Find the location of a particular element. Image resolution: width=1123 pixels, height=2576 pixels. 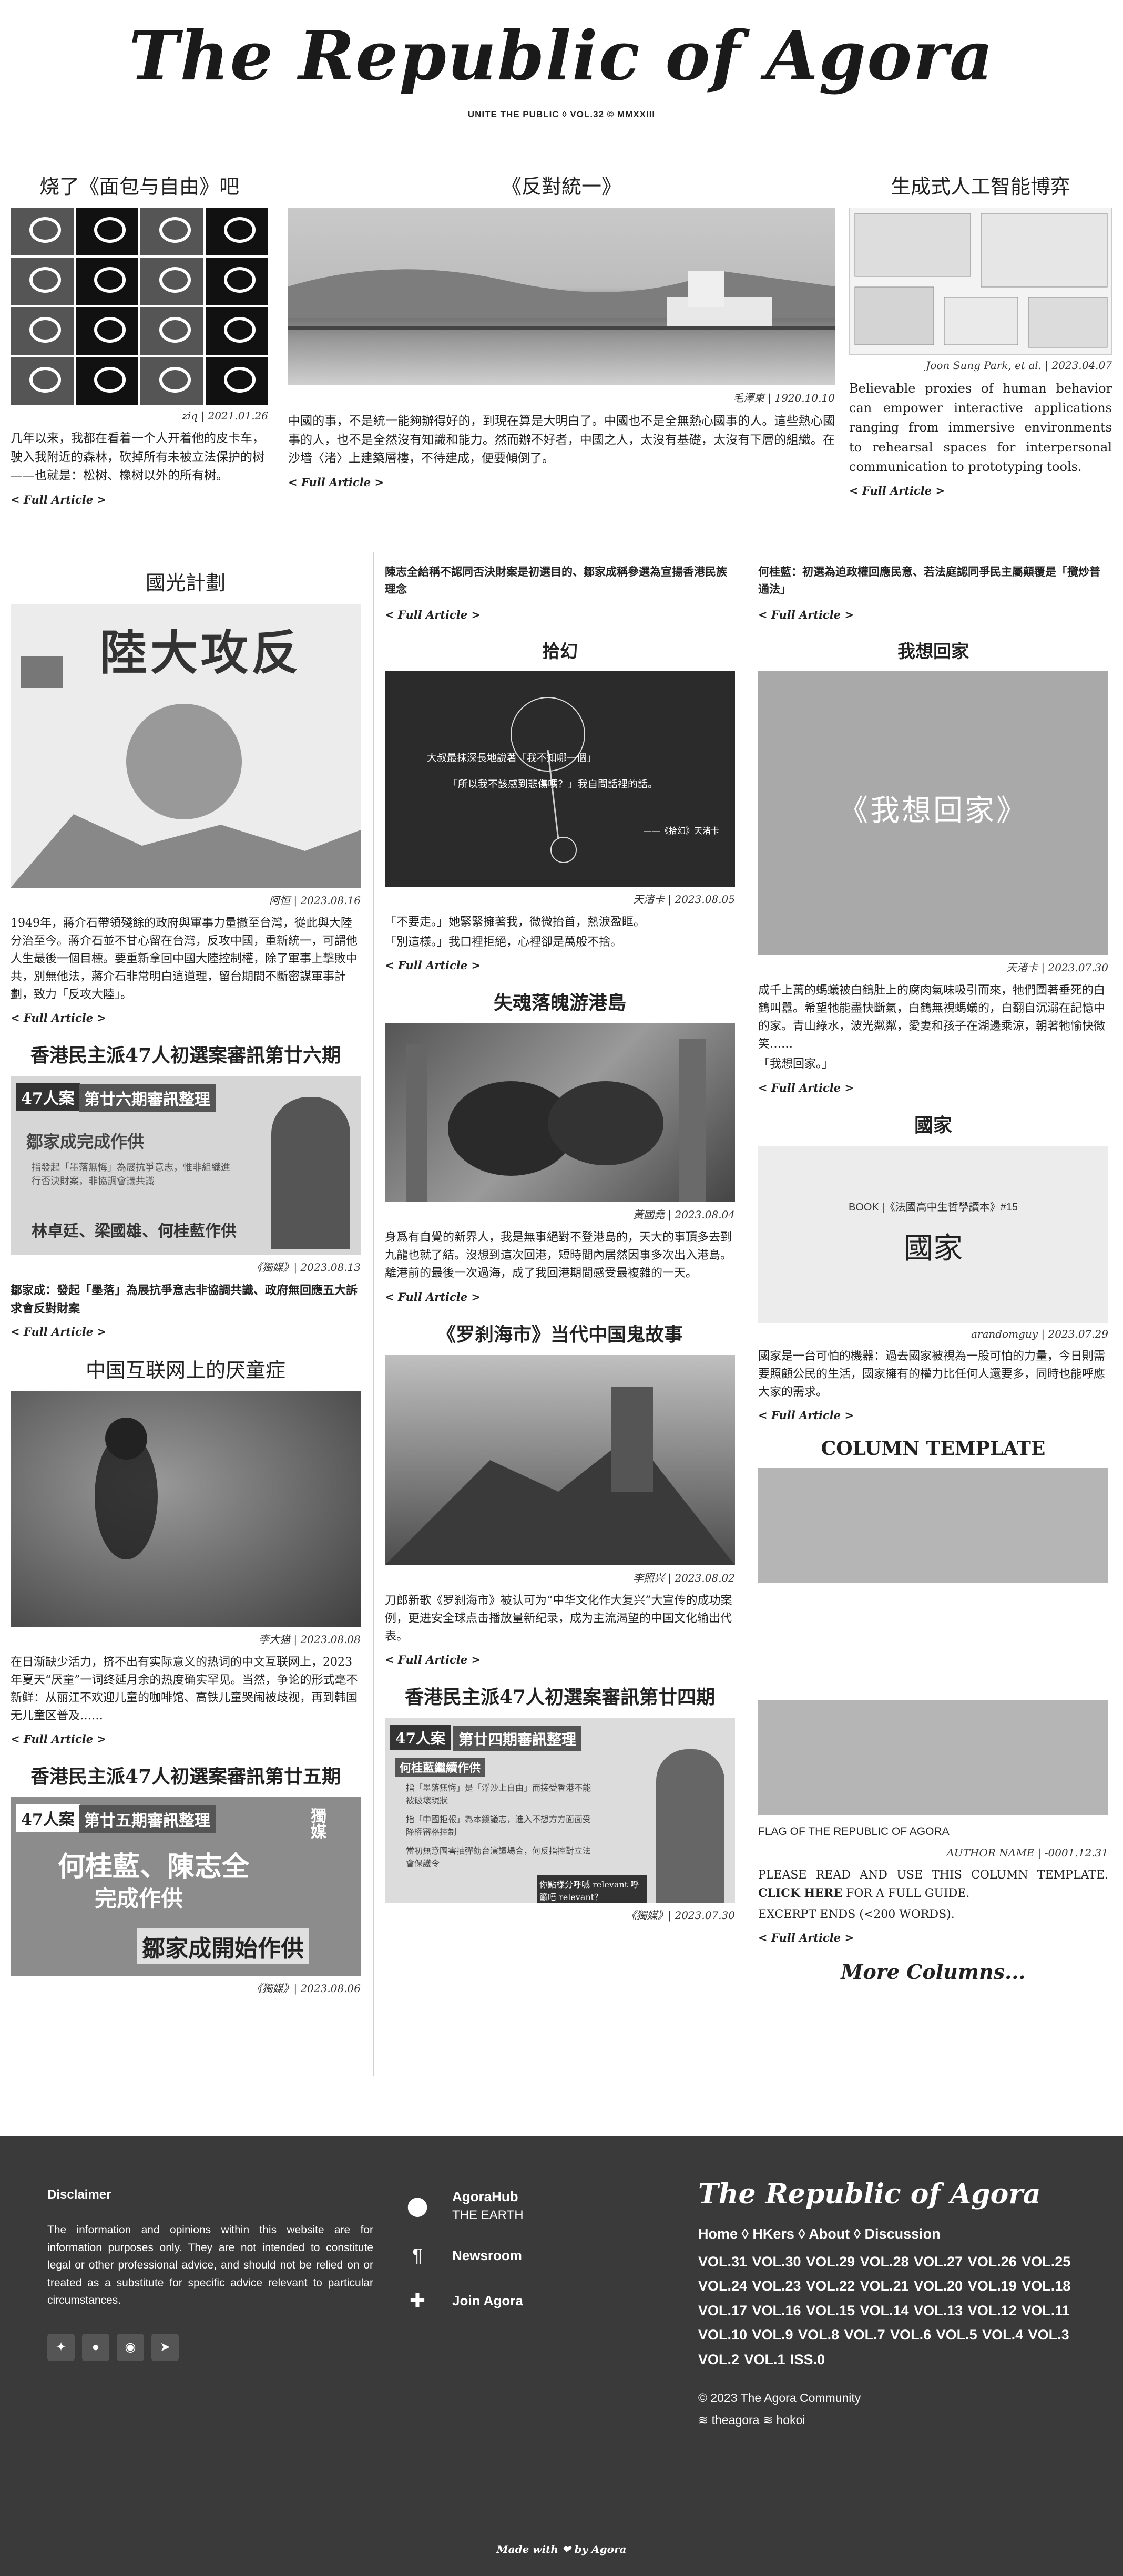

link-subtitle: THE EARTH is located at coordinates (488, 2215).